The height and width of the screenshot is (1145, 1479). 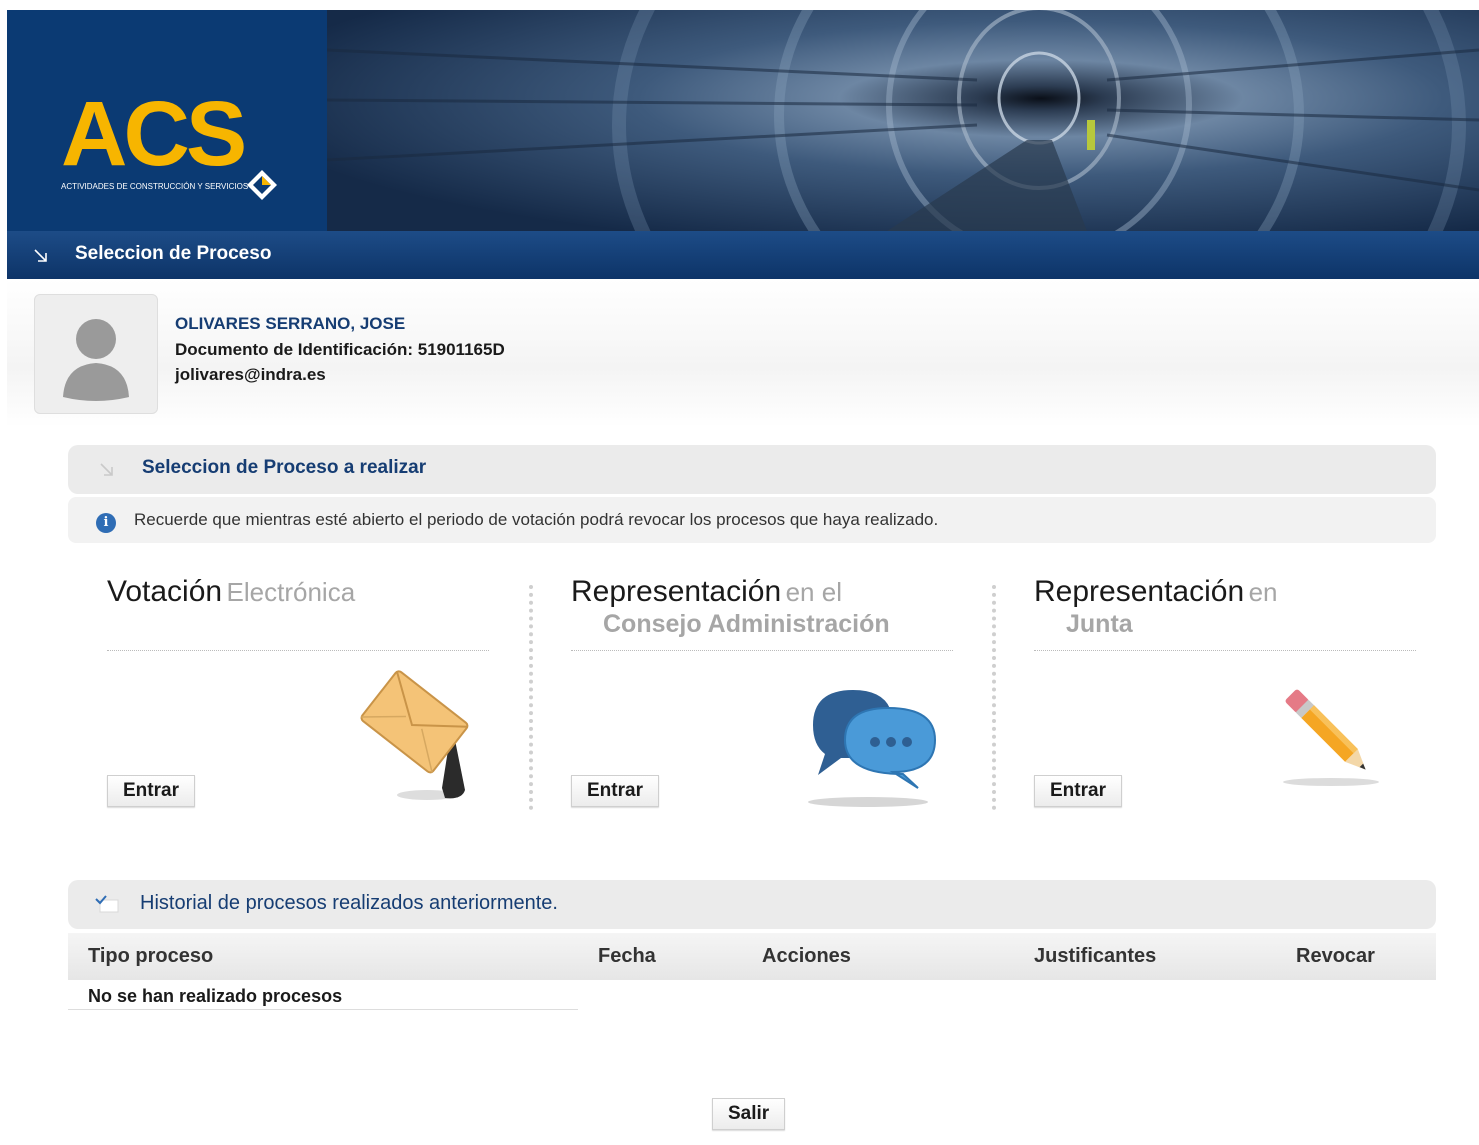 I want to click on process-subtitle: Electrónica, so click(x=291, y=592).